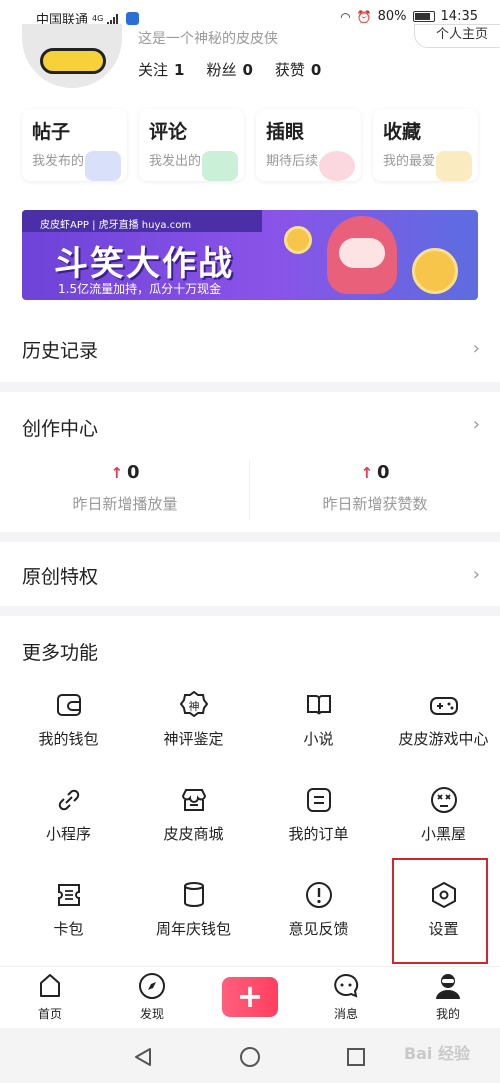 This screenshot has width=500, height=1083. I want to click on banner-subline: 1.5亿流量加持，瓜分十万现金, so click(140, 289).